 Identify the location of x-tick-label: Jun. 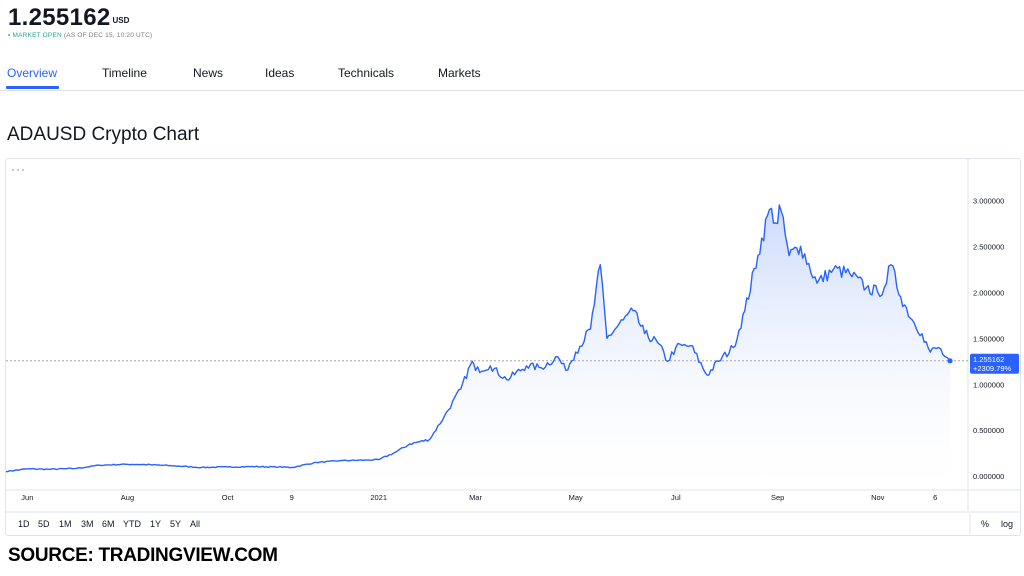
(27, 497).